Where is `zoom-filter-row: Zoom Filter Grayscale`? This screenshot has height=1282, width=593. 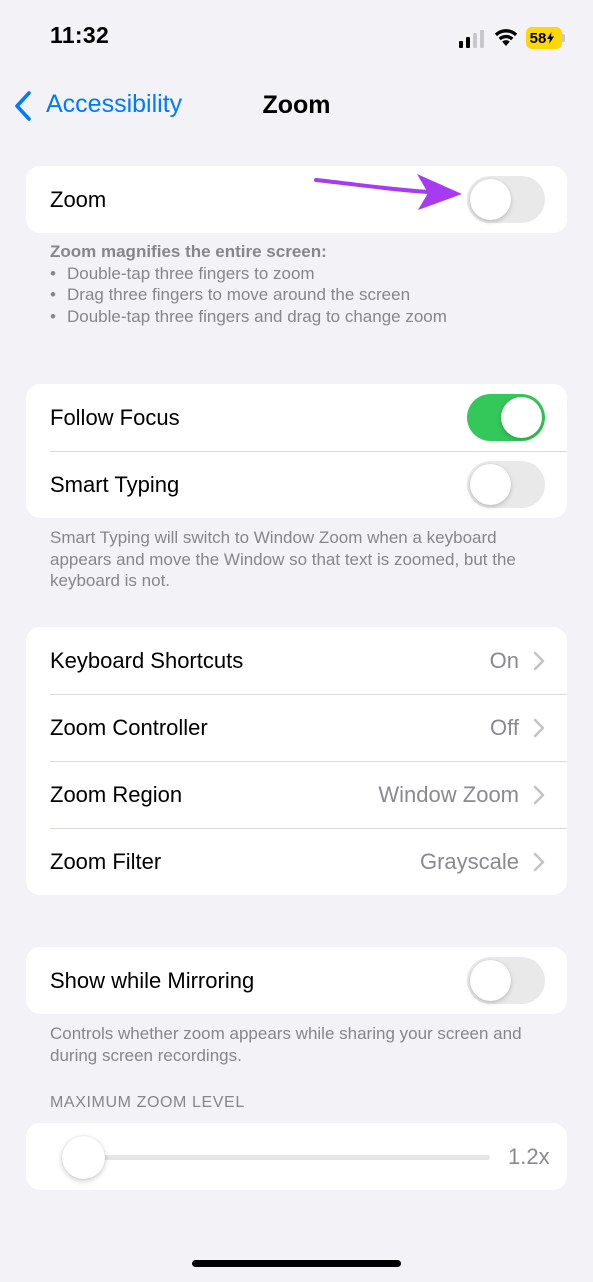 zoom-filter-row: Zoom Filter Grayscale is located at coordinates (296, 861).